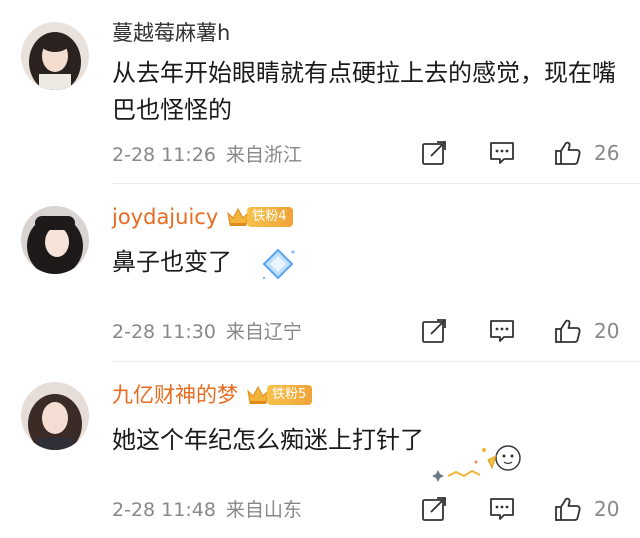 This screenshot has height=538, width=640. Describe the element at coordinates (268, 440) in the screenshot. I see `comment-text: 她这个年纪怎么痴迷上打针了` at that location.